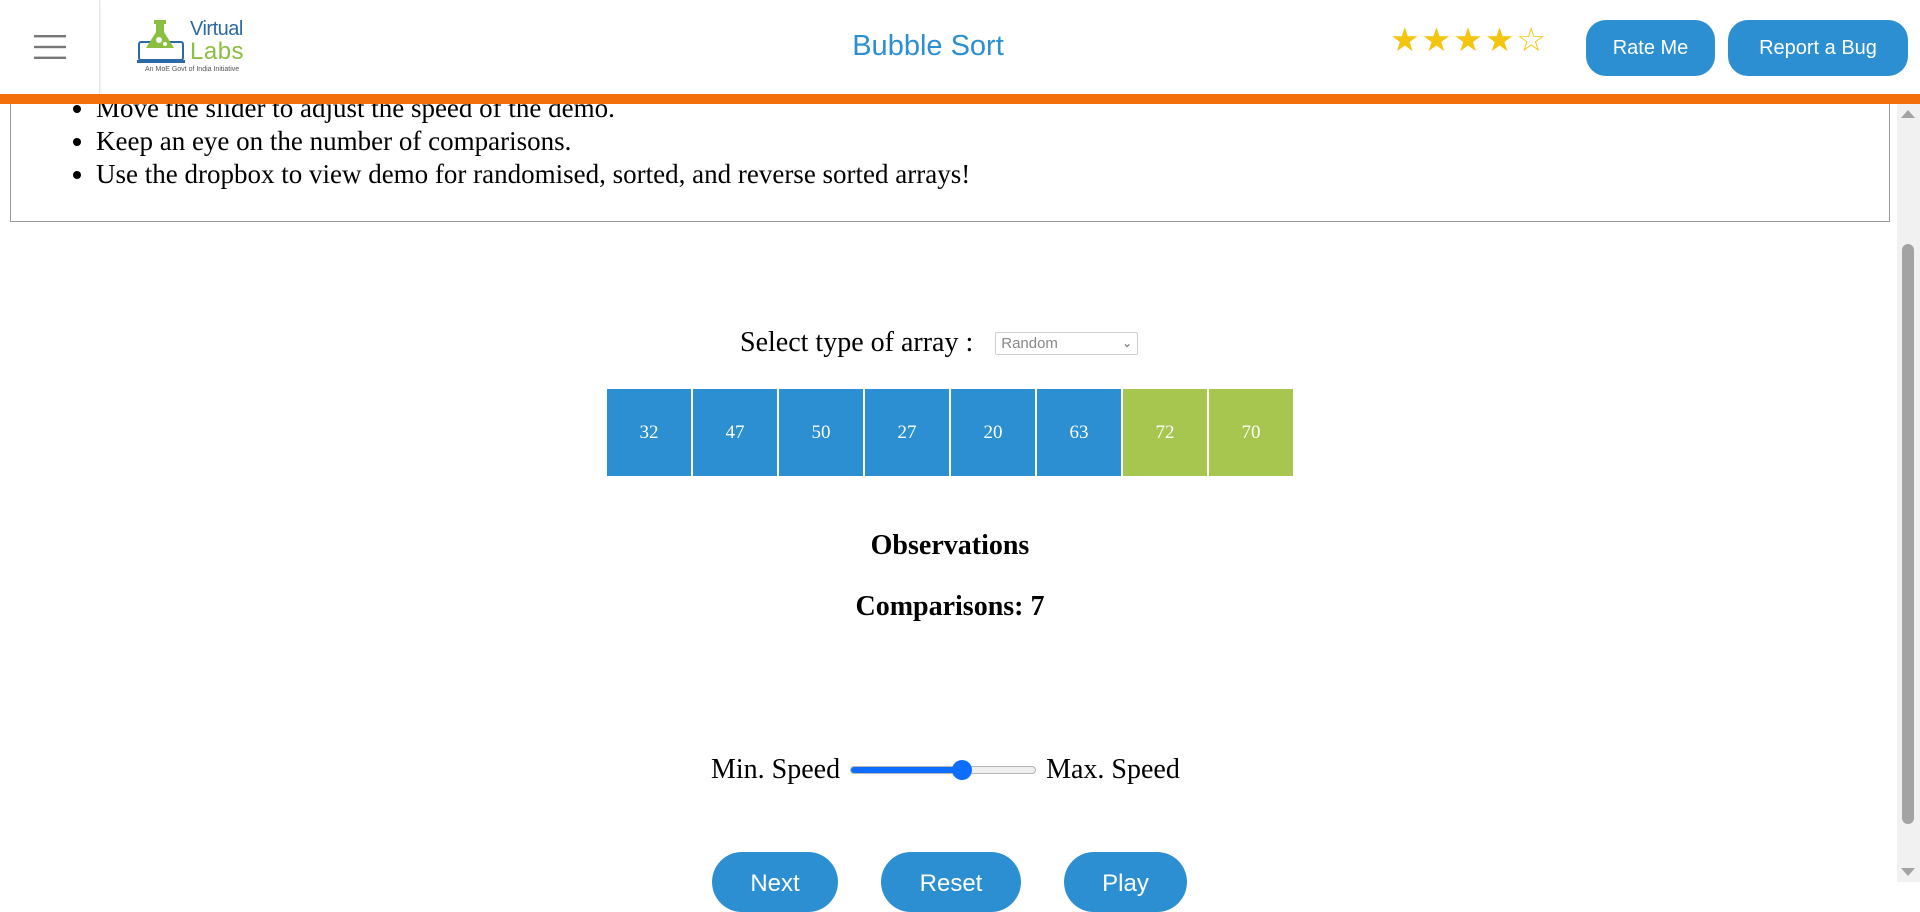  I want to click on array-cell: 32, so click(649, 432).